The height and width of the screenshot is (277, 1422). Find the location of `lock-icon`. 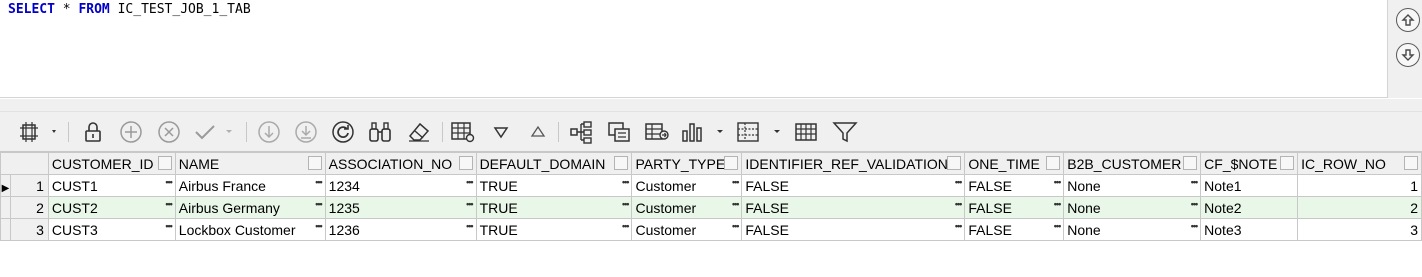

lock-icon is located at coordinates (93, 132).